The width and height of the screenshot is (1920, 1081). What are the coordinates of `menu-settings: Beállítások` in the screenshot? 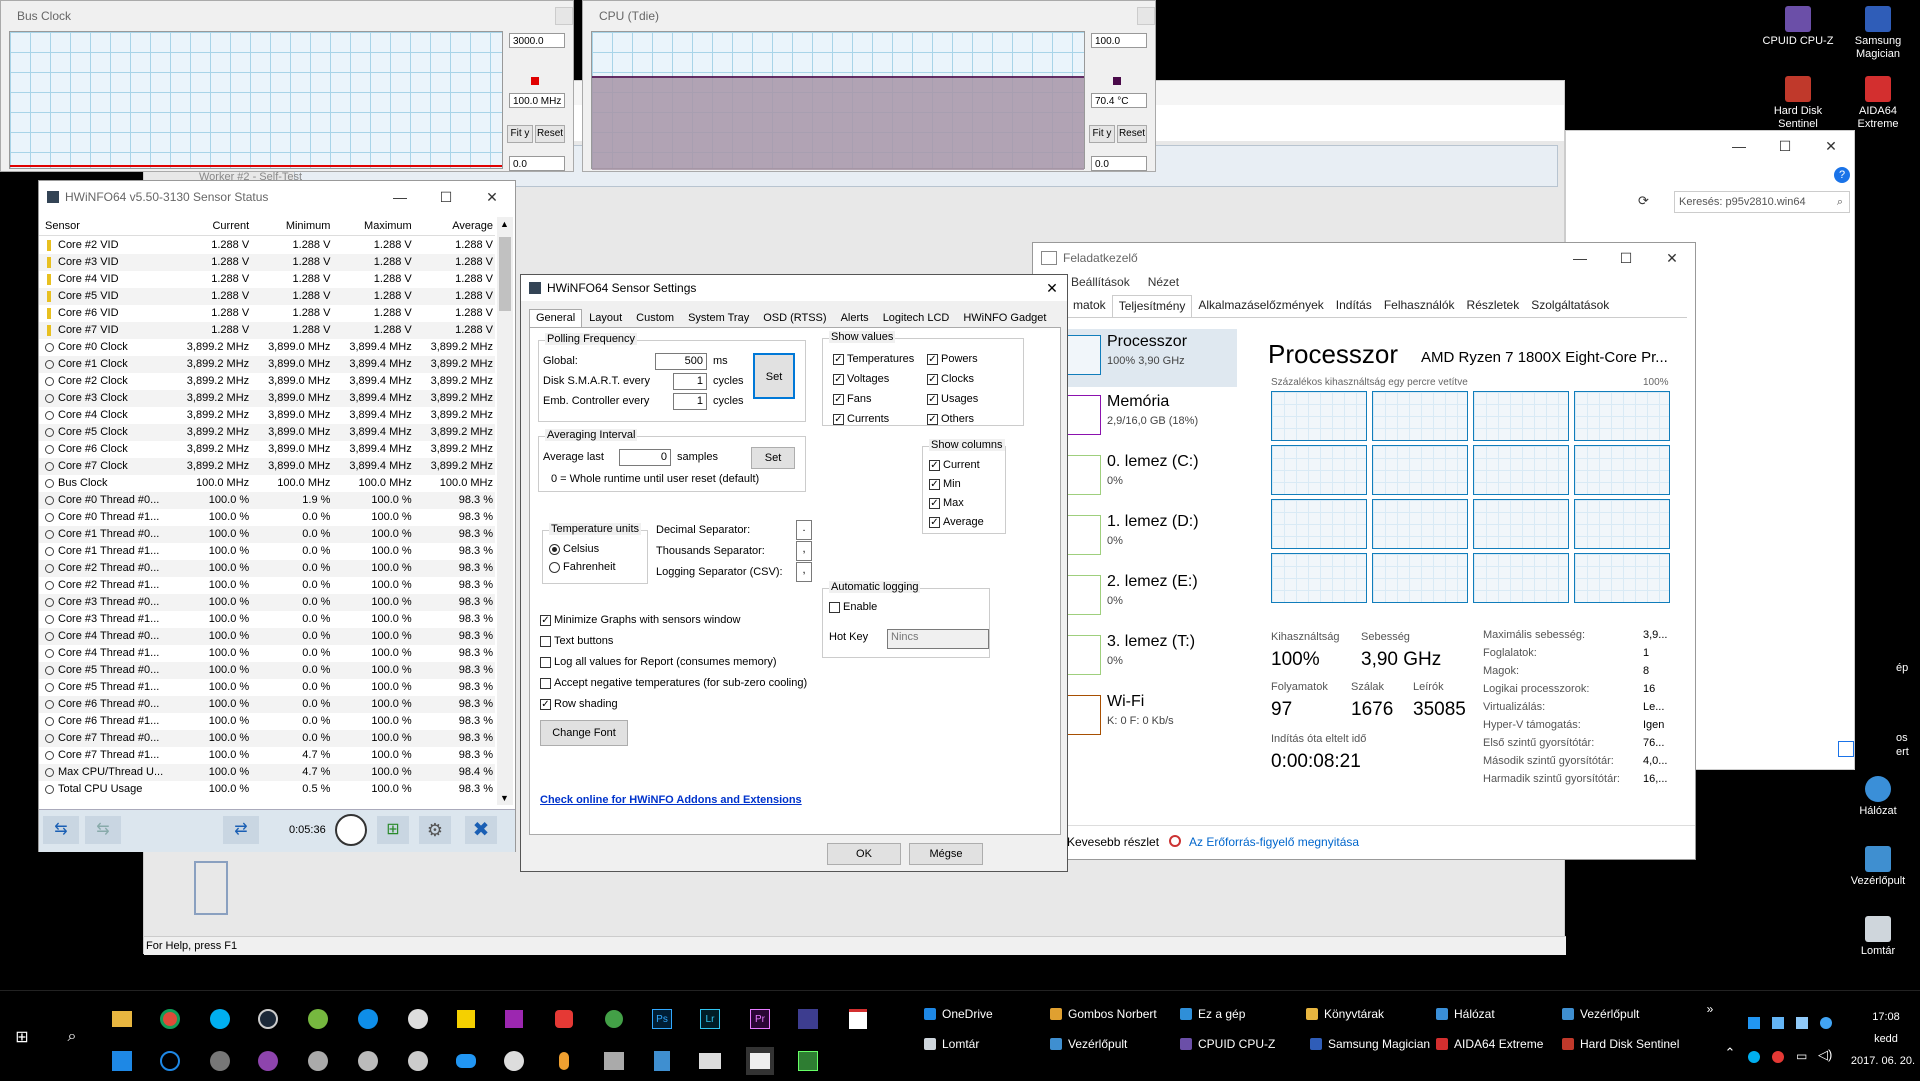 It's located at (1100, 282).